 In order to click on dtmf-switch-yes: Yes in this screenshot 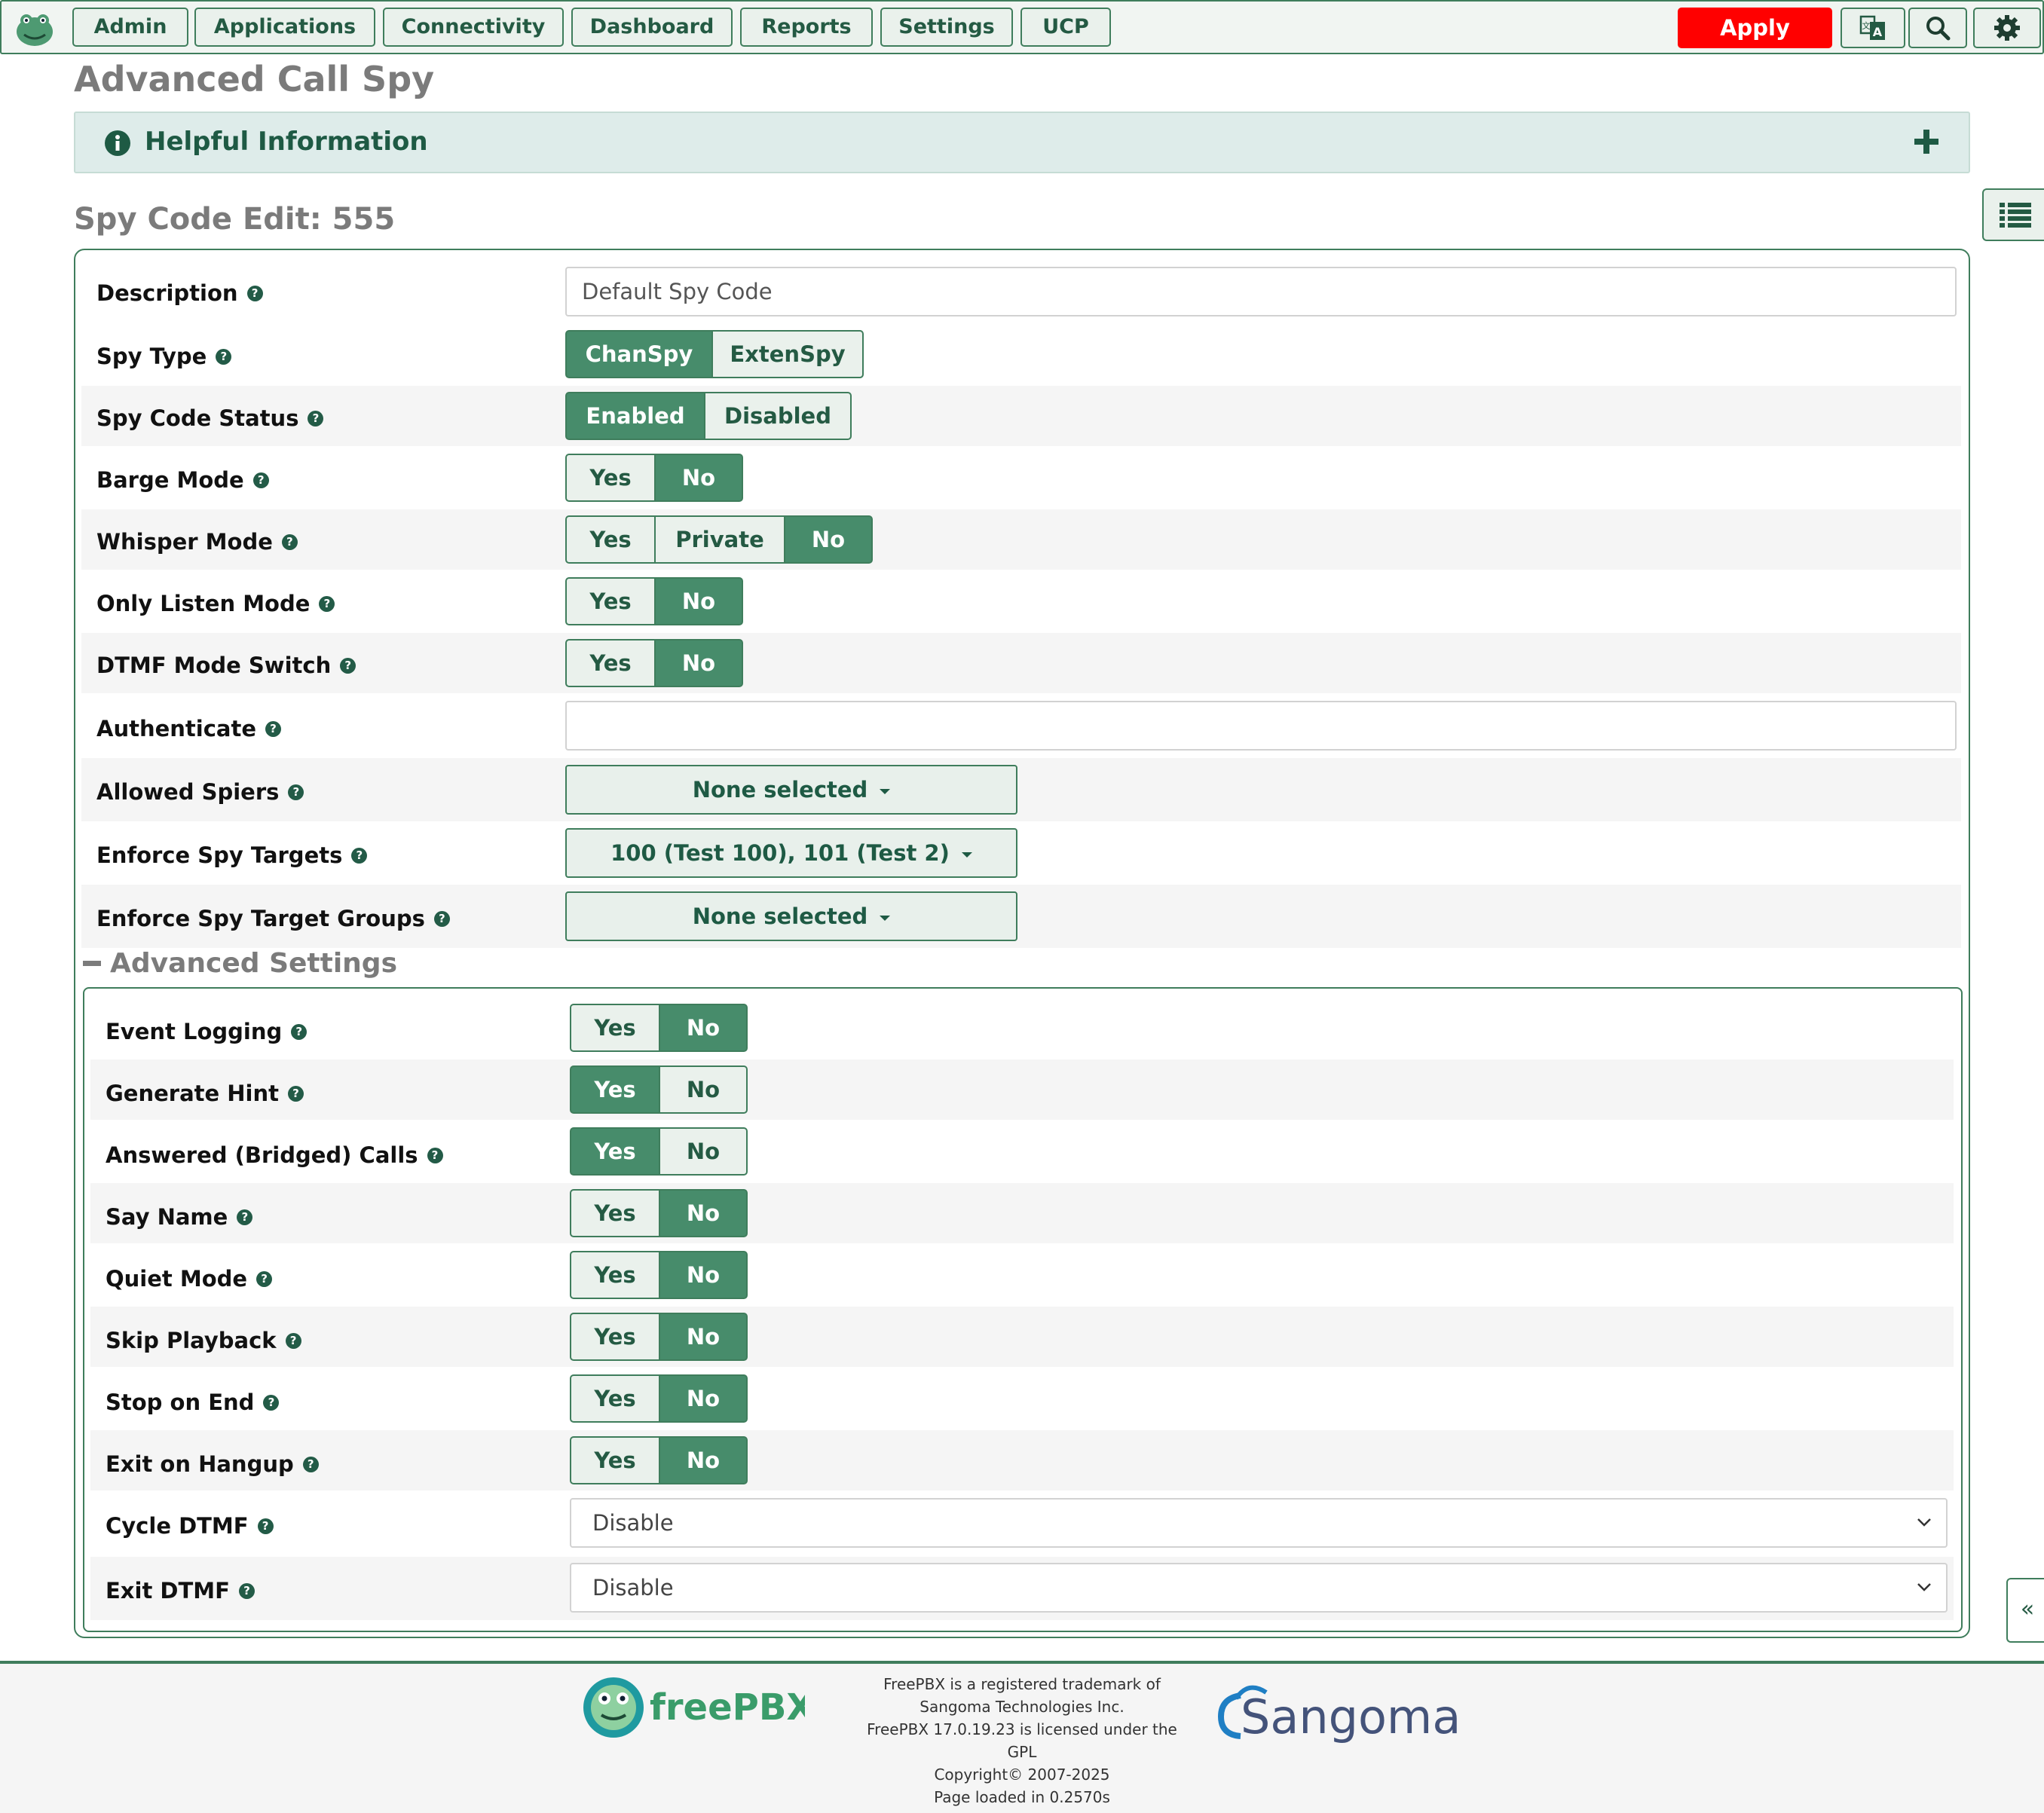, I will do `click(610, 663)`.